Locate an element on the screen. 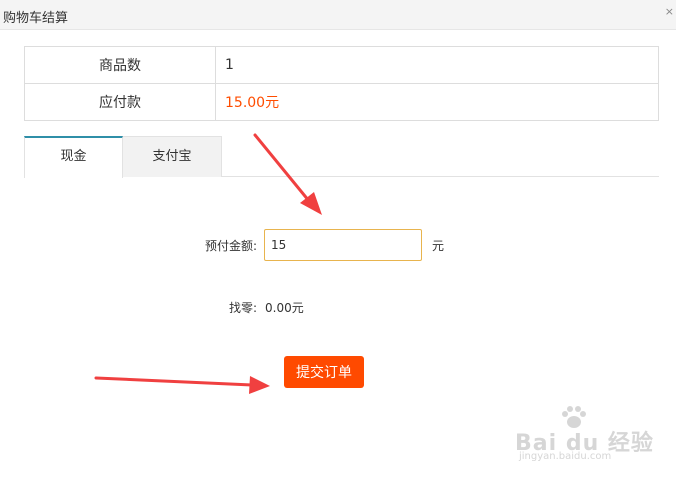 The width and height of the screenshot is (676, 478). amount-due-label: 应付款 is located at coordinates (120, 102).